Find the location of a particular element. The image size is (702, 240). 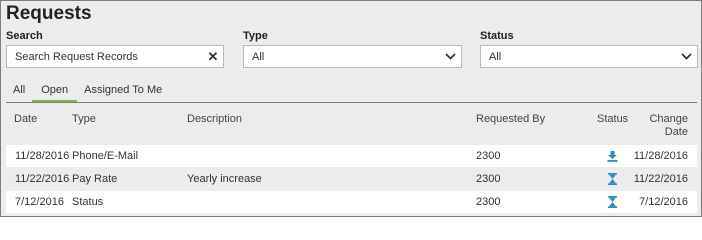

cell-date: 11/22/2016 is located at coordinates (42, 179).